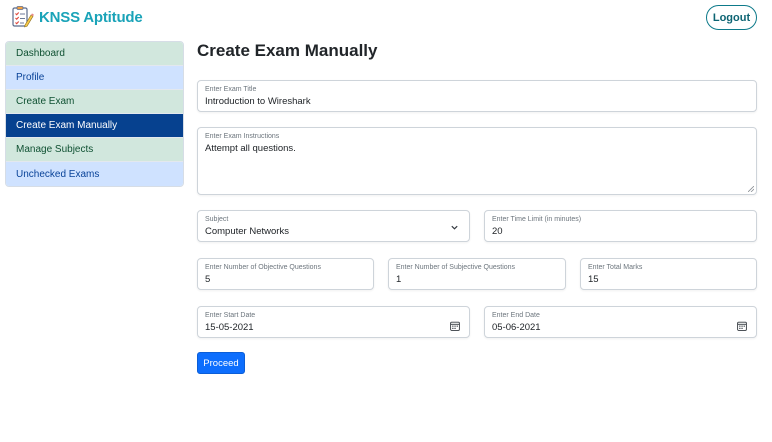 This screenshot has height=442, width=772. Describe the element at coordinates (751, 189) in the screenshot. I see `resize-handle-icon` at that location.